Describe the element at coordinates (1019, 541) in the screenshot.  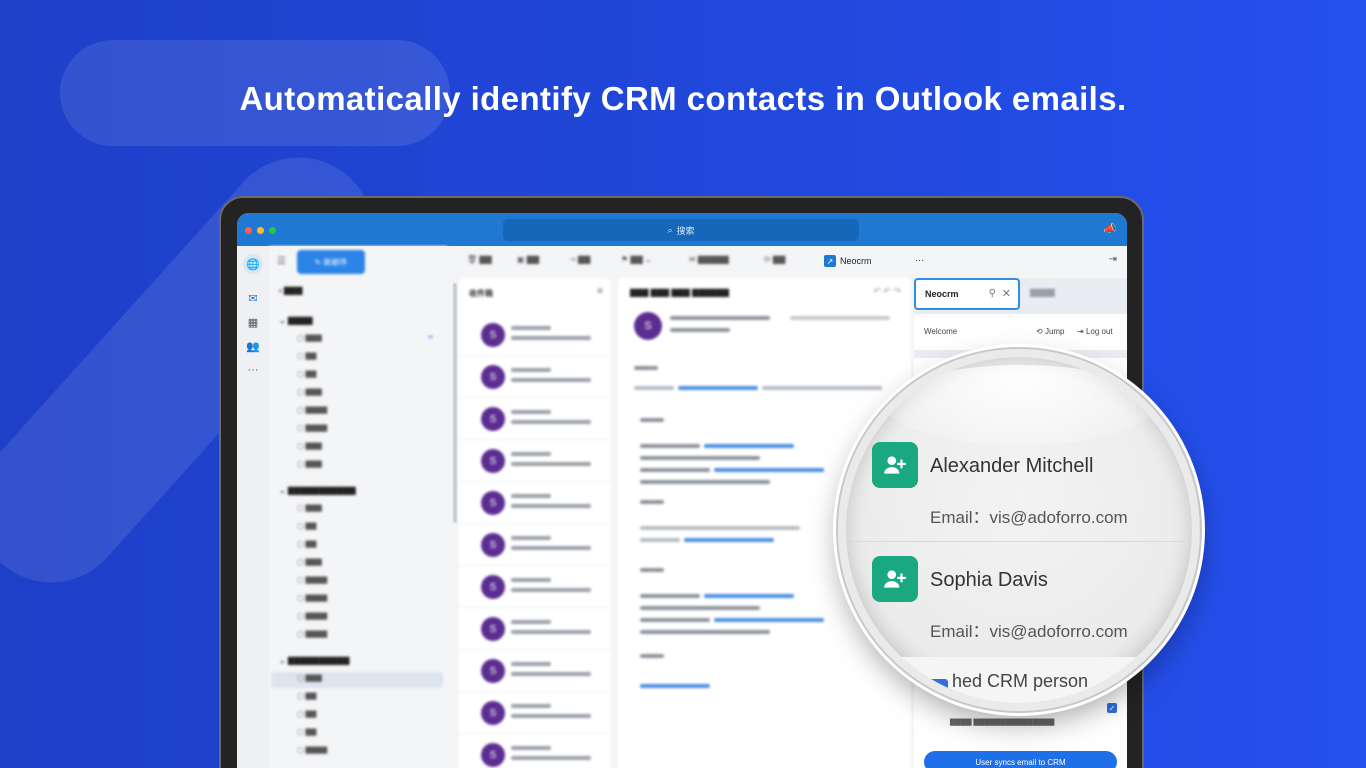
I see `contact-divider` at that location.